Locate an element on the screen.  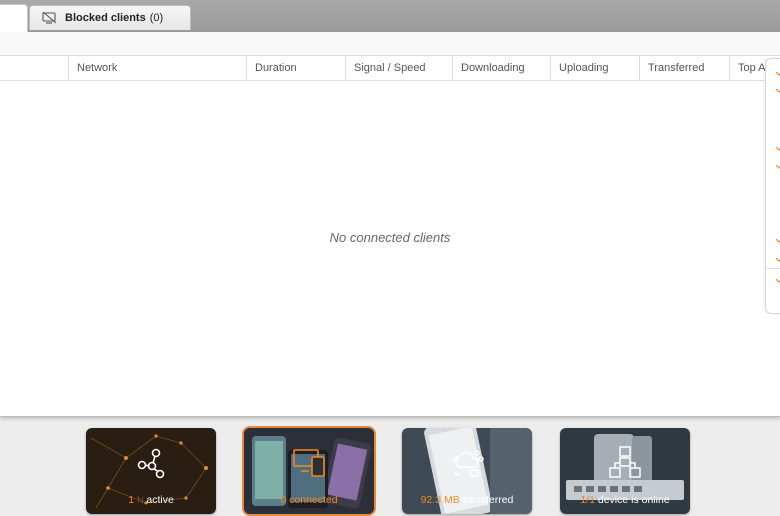
tab-blocked-label: Blocked clients is located at coordinates (105, 18).